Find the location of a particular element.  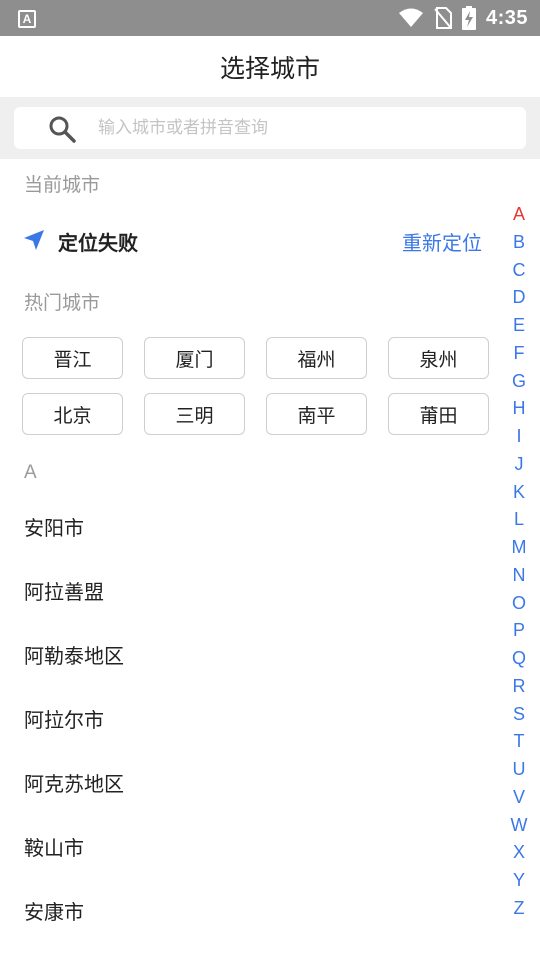

search-box is located at coordinates (270, 128).